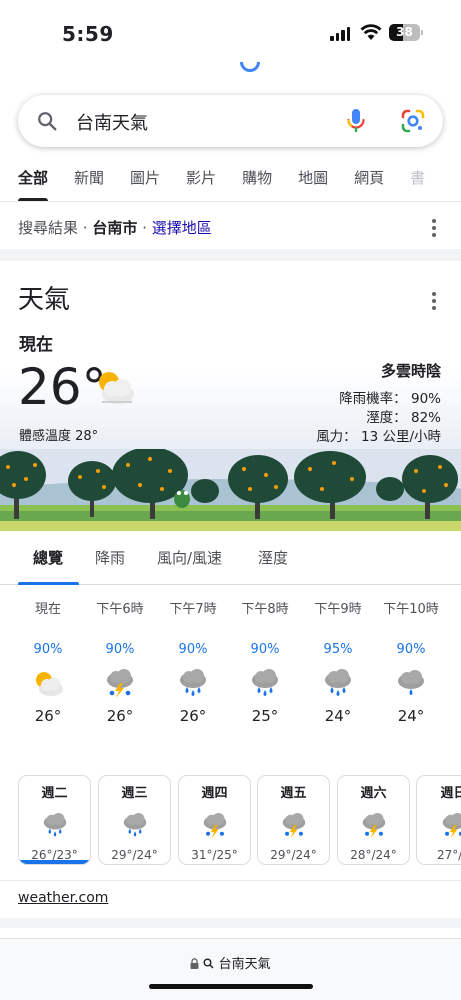  What do you see at coordinates (257, 180) in the screenshot?
I see `tab-shopping: 購物` at bounding box center [257, 180].